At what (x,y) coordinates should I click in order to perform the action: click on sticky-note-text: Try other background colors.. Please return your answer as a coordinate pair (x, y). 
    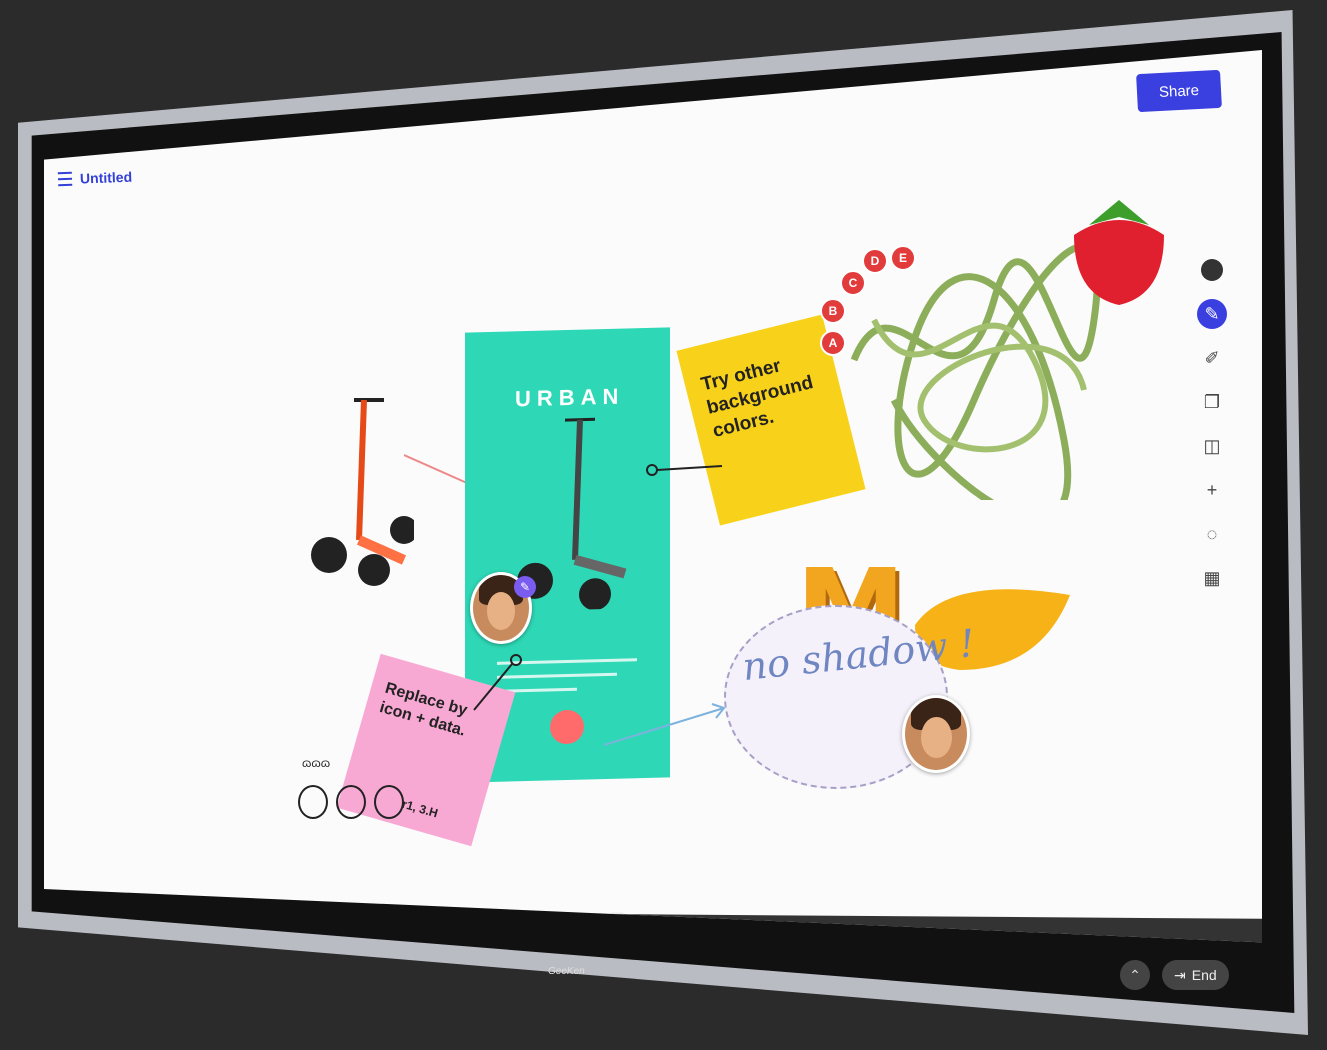
    Looking at the image, I should click on (757, 399).